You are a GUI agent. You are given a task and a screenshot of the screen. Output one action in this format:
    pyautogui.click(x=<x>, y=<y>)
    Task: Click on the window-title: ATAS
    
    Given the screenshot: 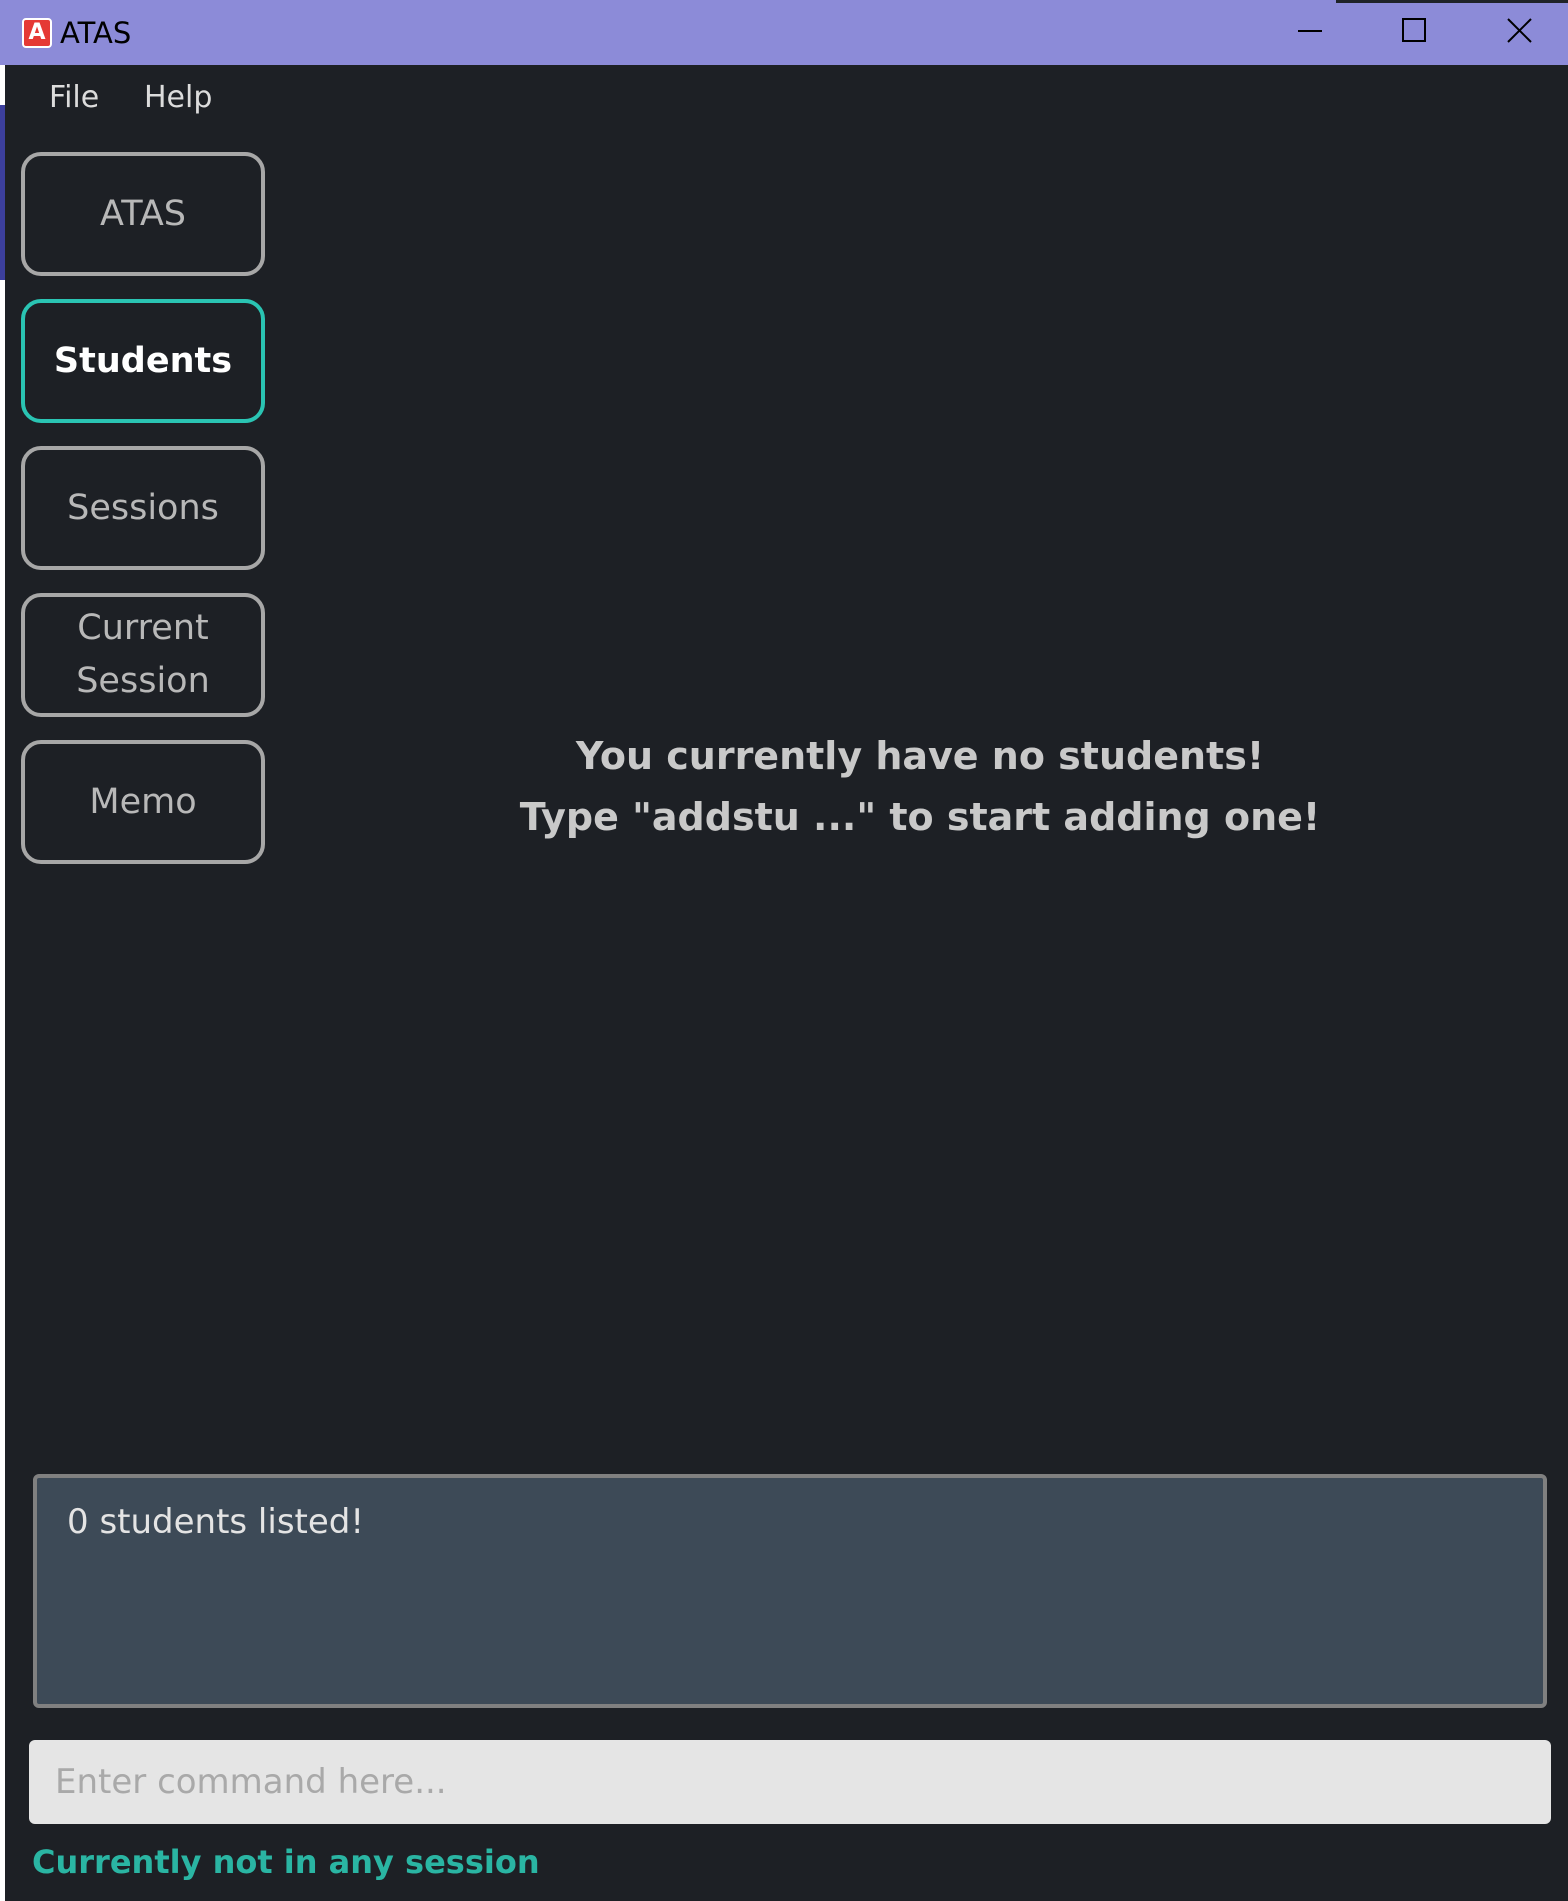 What is the action you would take?
    pyautogui.click(x=96, y=33)
    